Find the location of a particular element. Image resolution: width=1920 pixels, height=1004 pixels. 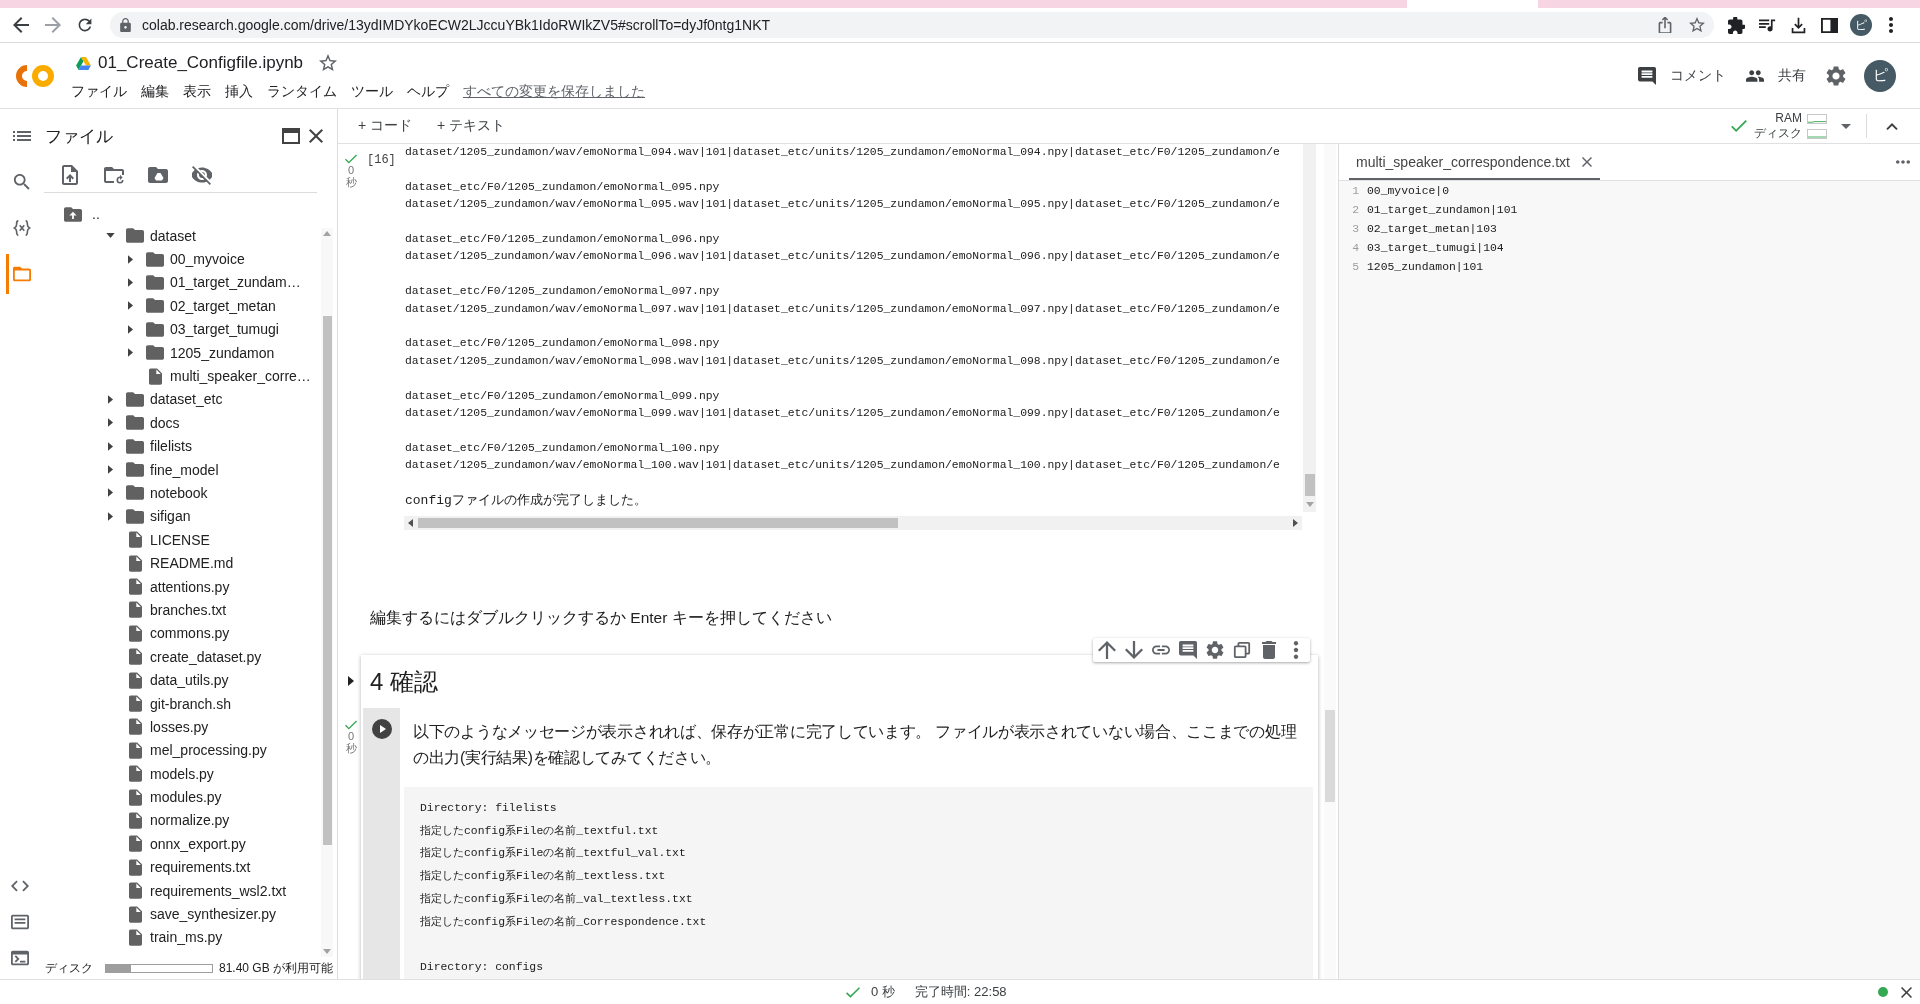

puzzle-icon is located at coordinates (1736, 25).